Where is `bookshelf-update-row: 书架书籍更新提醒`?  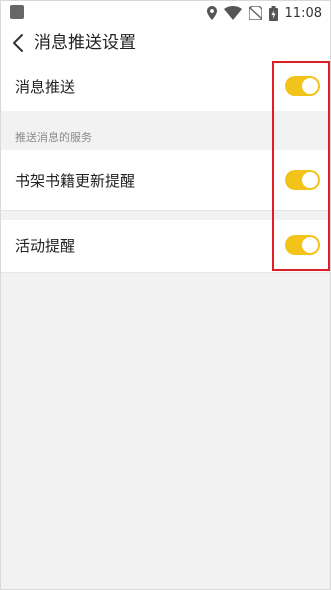 bookshelf-update-row: 书架书籍更新提醒 is located at coordinates (165, 180).